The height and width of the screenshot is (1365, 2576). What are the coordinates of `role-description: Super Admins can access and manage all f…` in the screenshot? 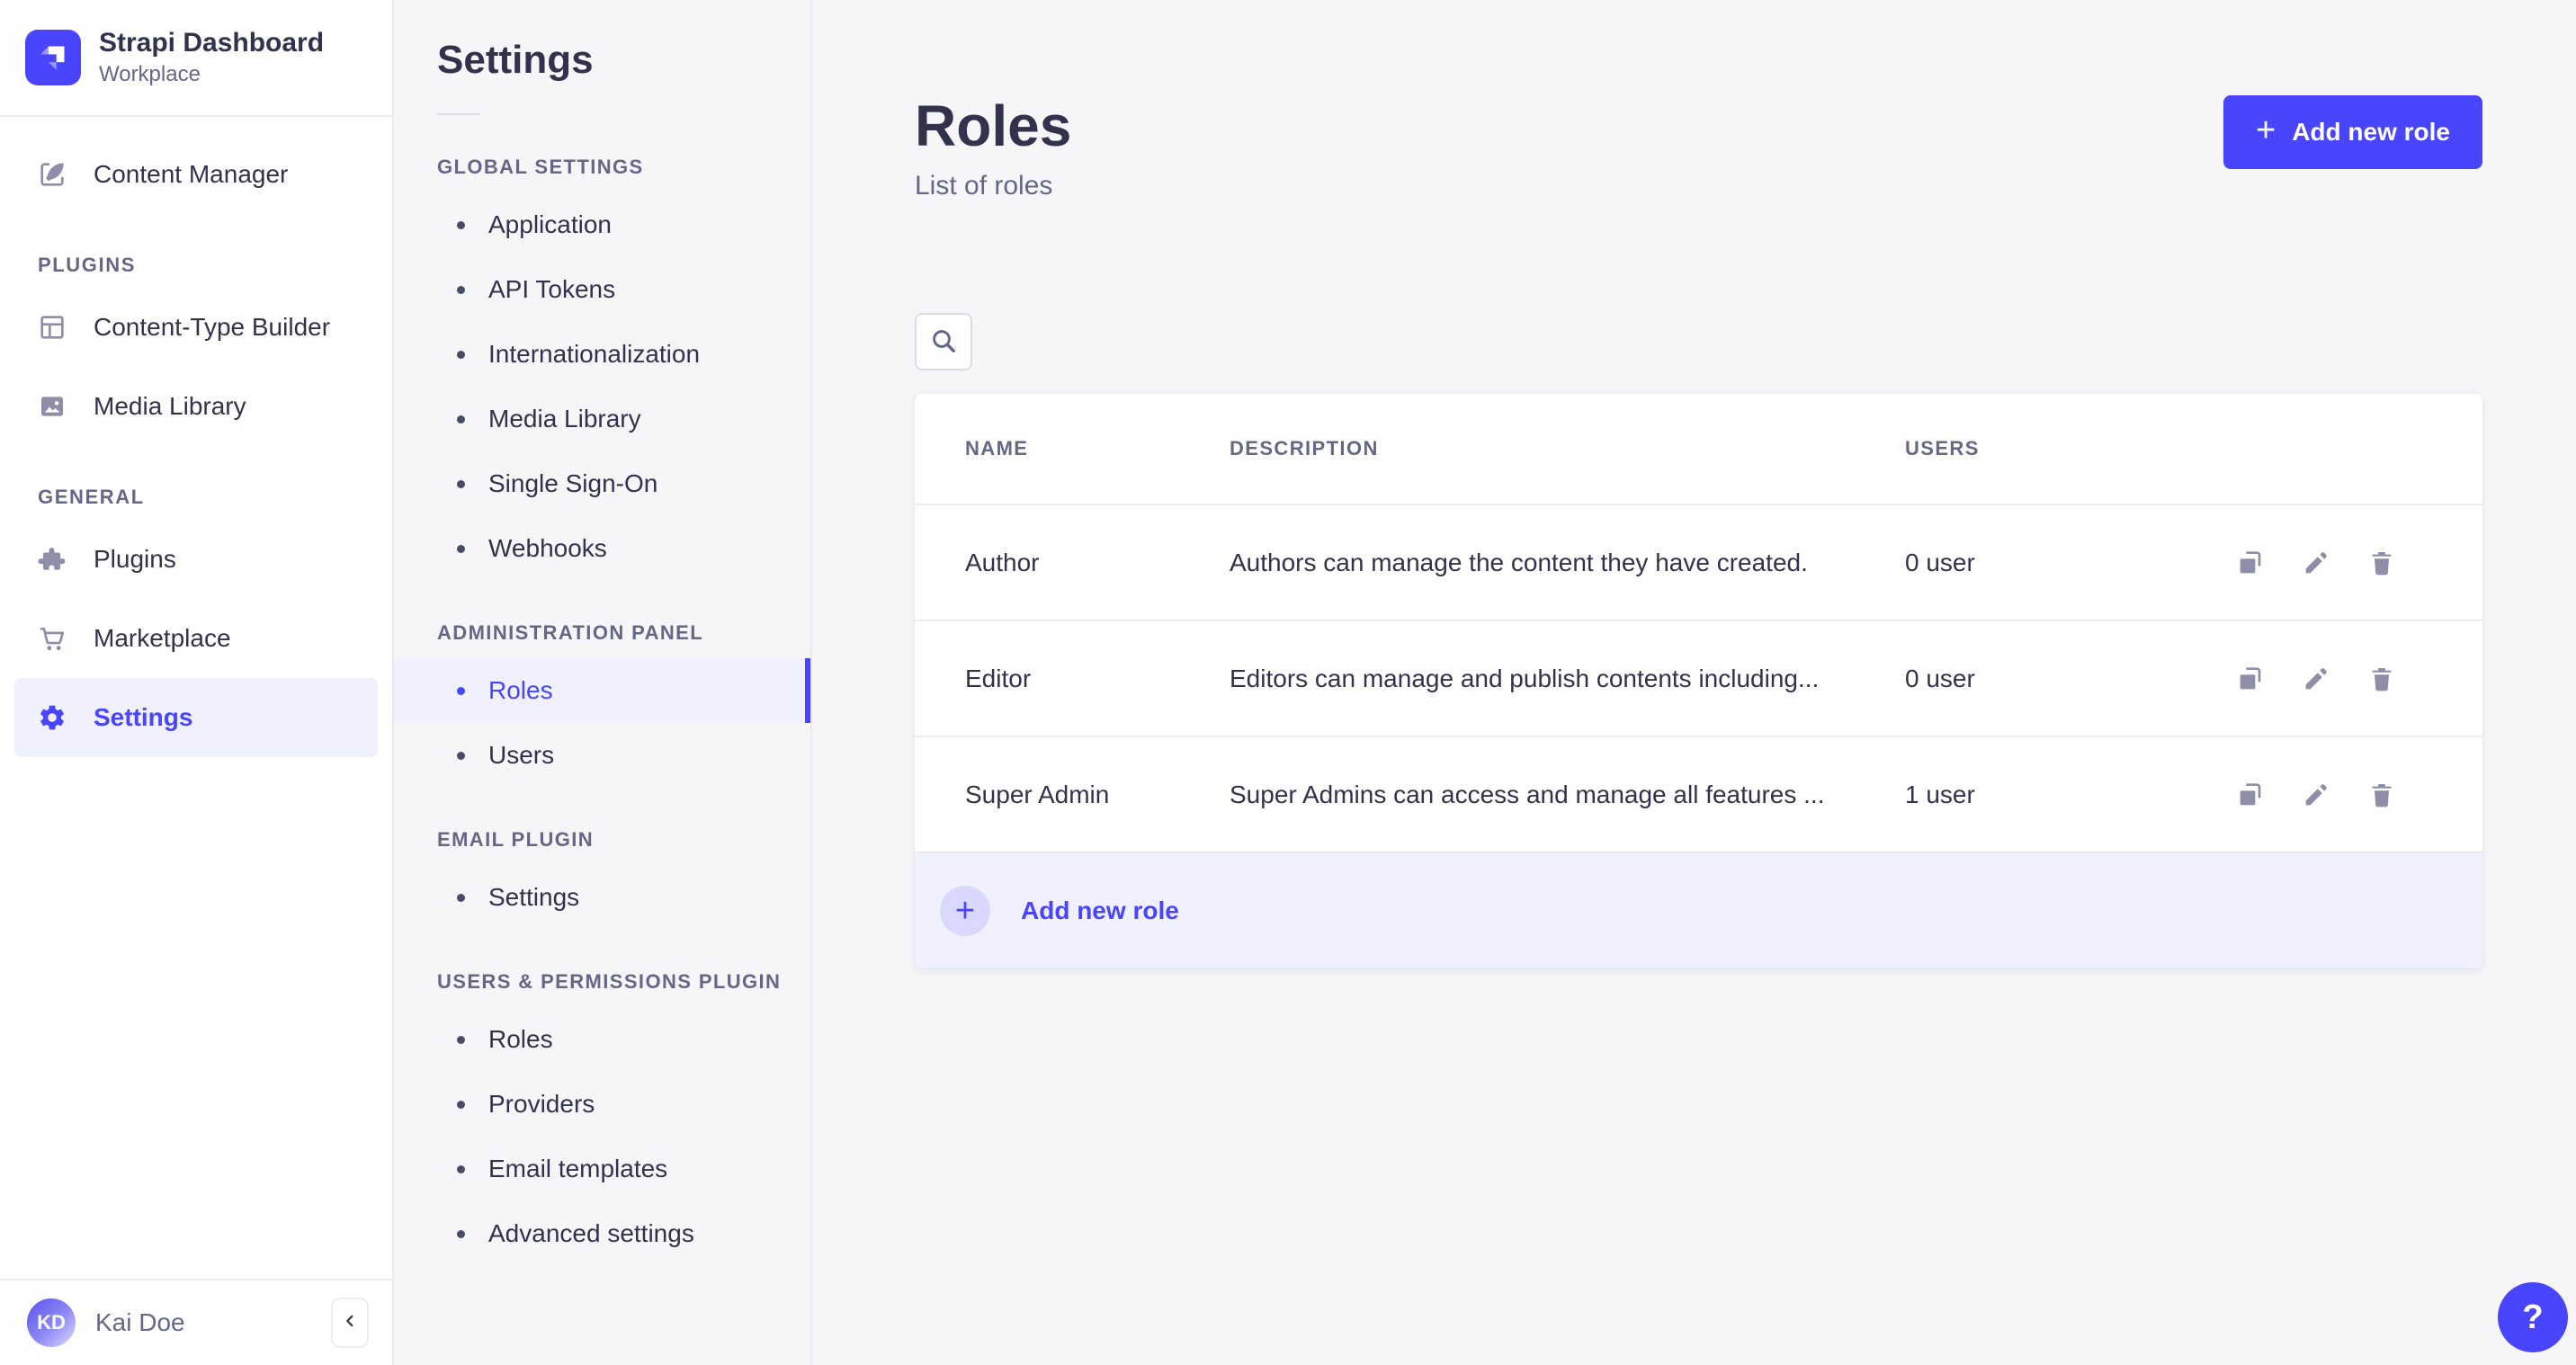 It's located at (1527, 794).